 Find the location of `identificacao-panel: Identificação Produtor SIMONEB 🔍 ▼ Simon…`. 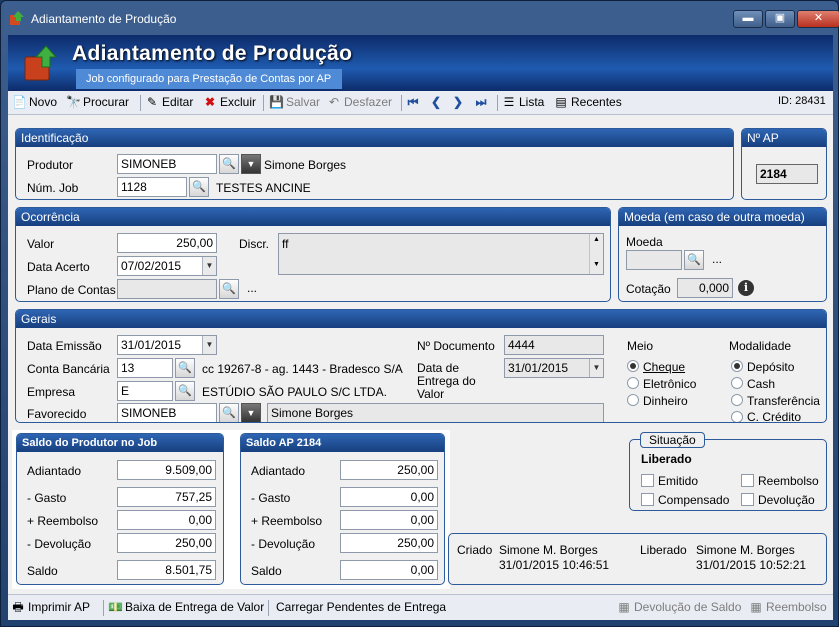

identificacao-panel: Identificação Produtor SIMONEB 🔍 ▼ Simon… is located at coordinates (374, 164).